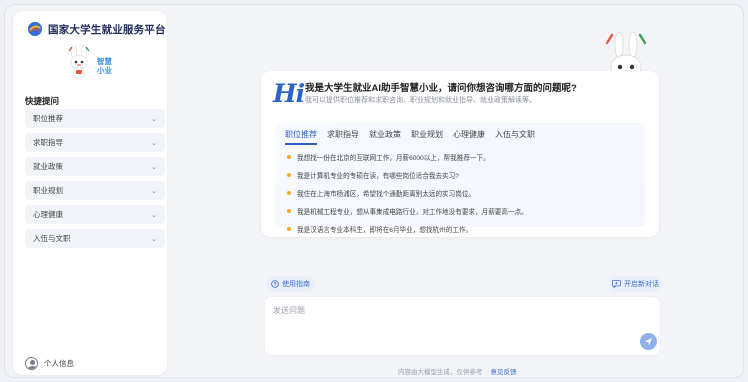 This screenshot has height=382, width=748. What do you see at coordinates (462, 174) in the screenshot?
I see `suggested-question: 我是计算机专业的专硕在读，有哪些岗位适合我去实习?` at bounding box center [462, 174].